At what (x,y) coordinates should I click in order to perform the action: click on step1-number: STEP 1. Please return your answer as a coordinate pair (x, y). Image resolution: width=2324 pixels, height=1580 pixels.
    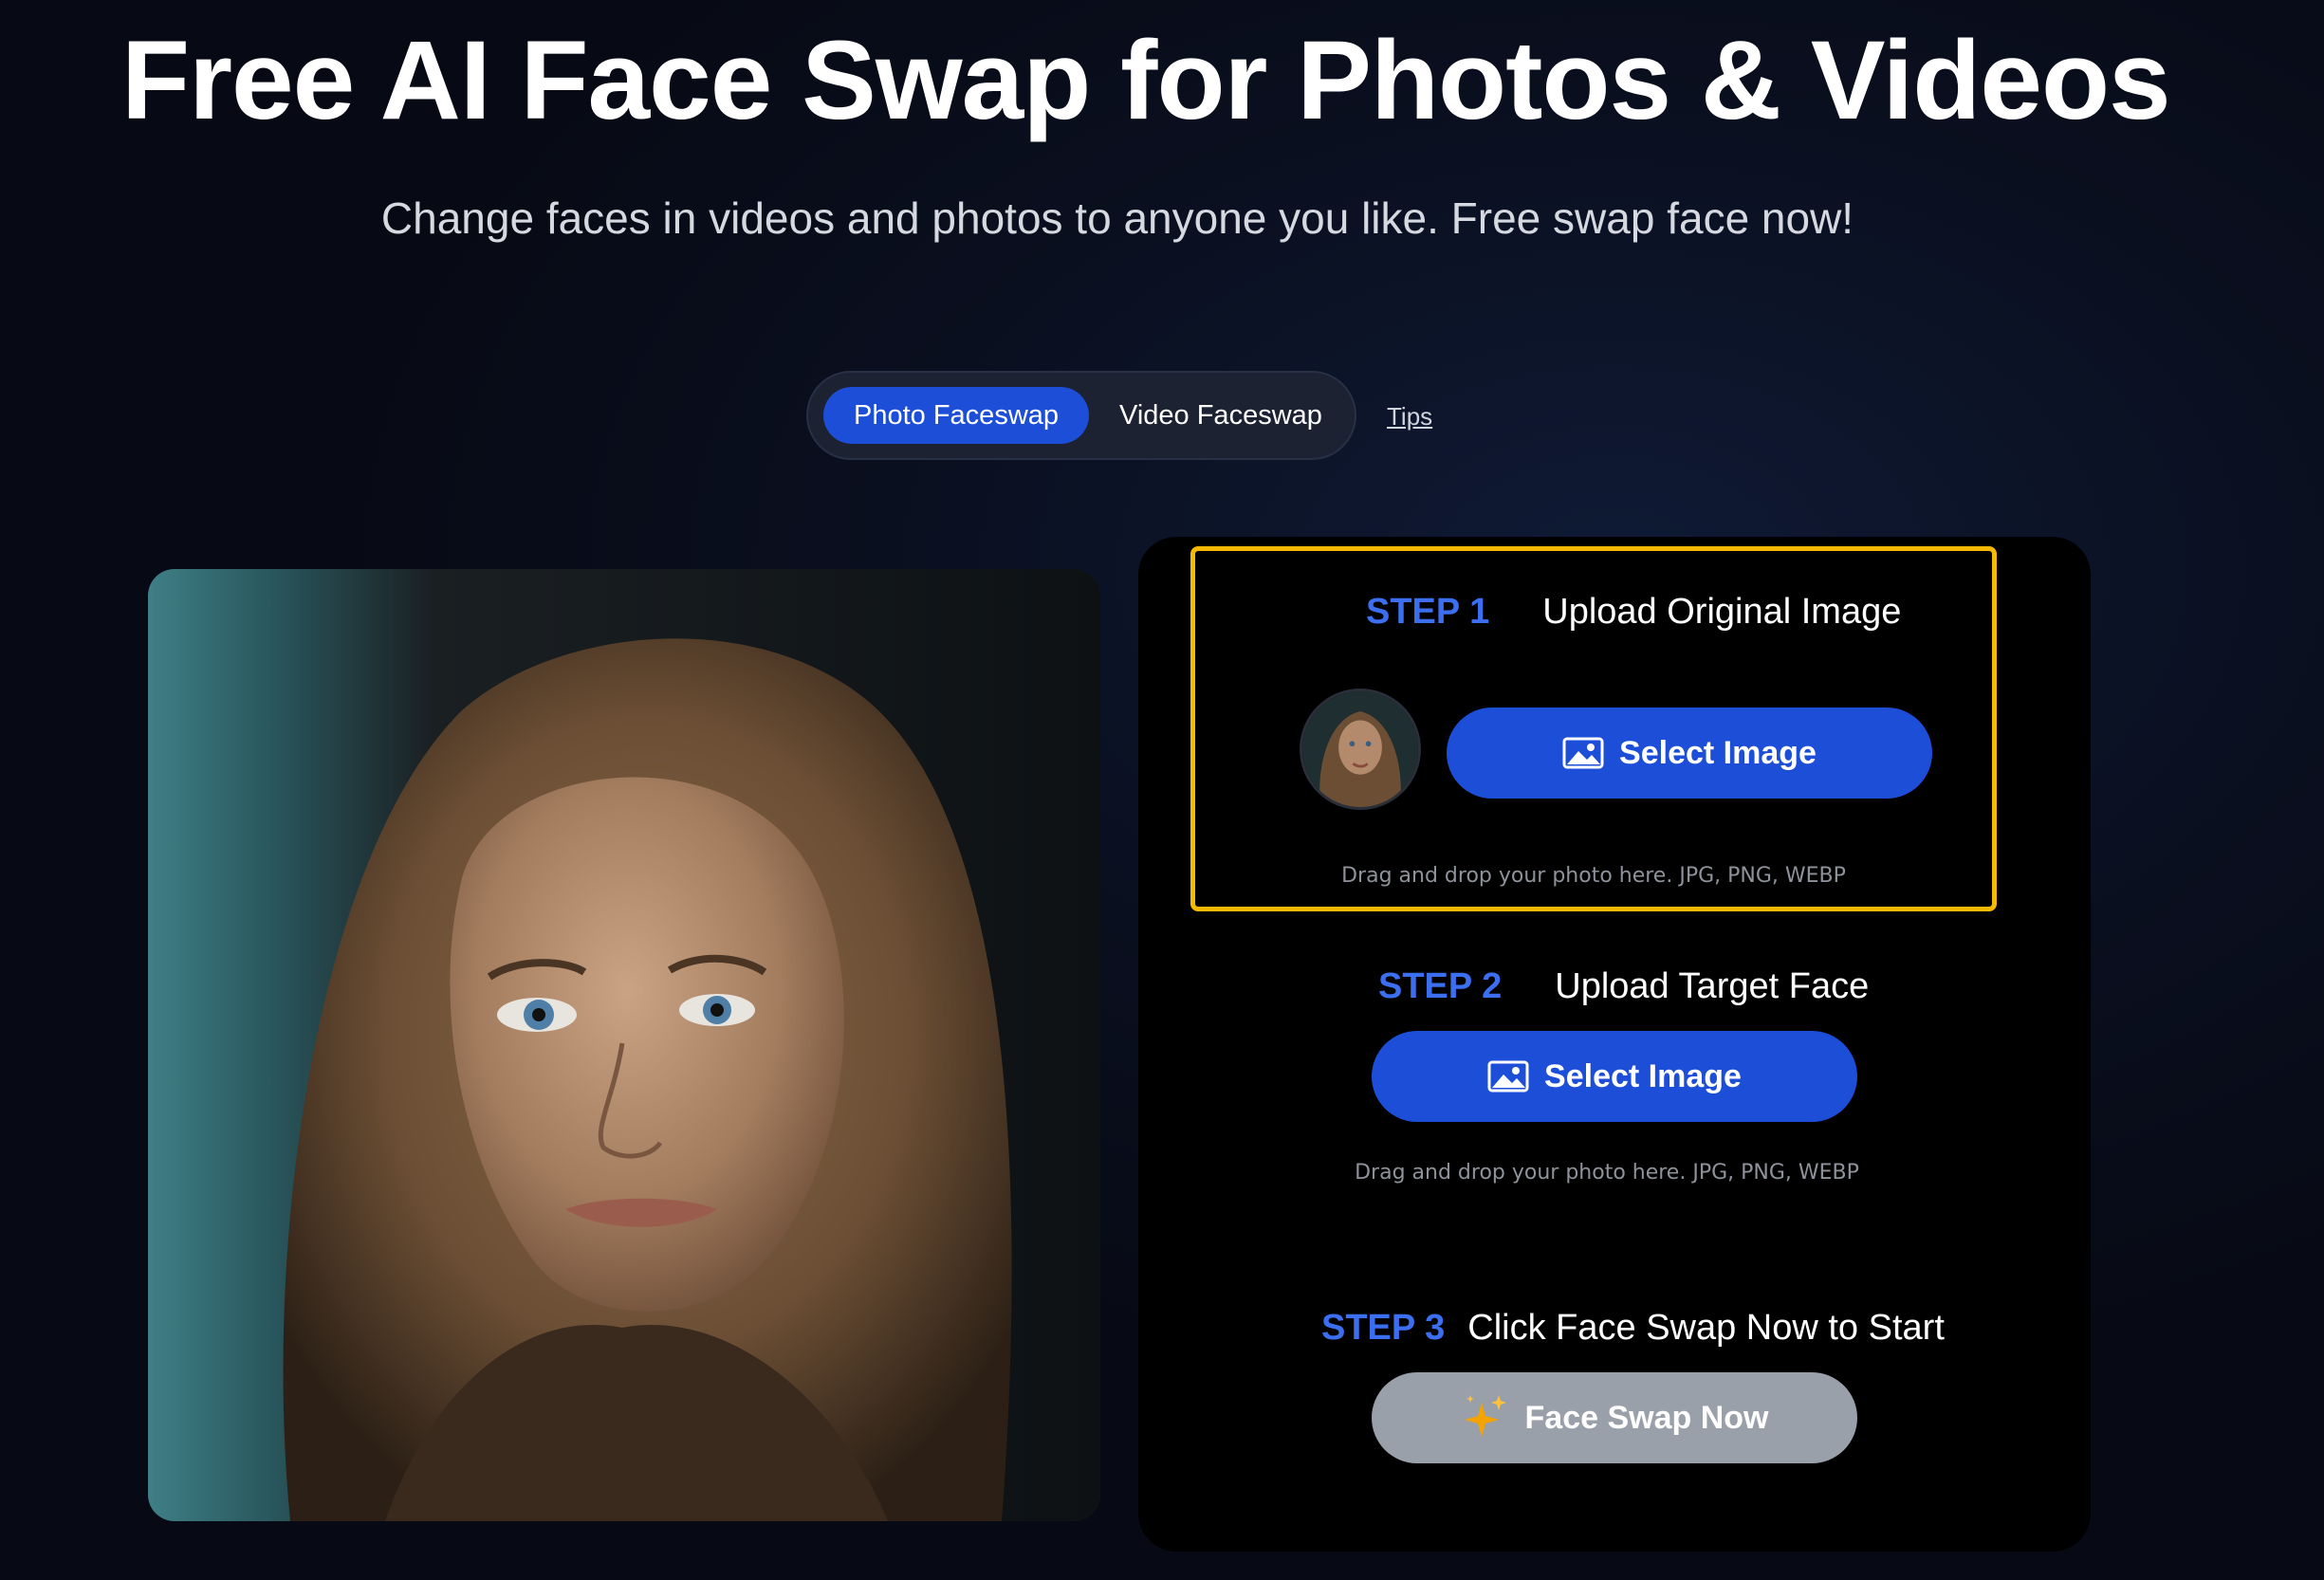
    Looking at the image, I should click on (1428, 612).